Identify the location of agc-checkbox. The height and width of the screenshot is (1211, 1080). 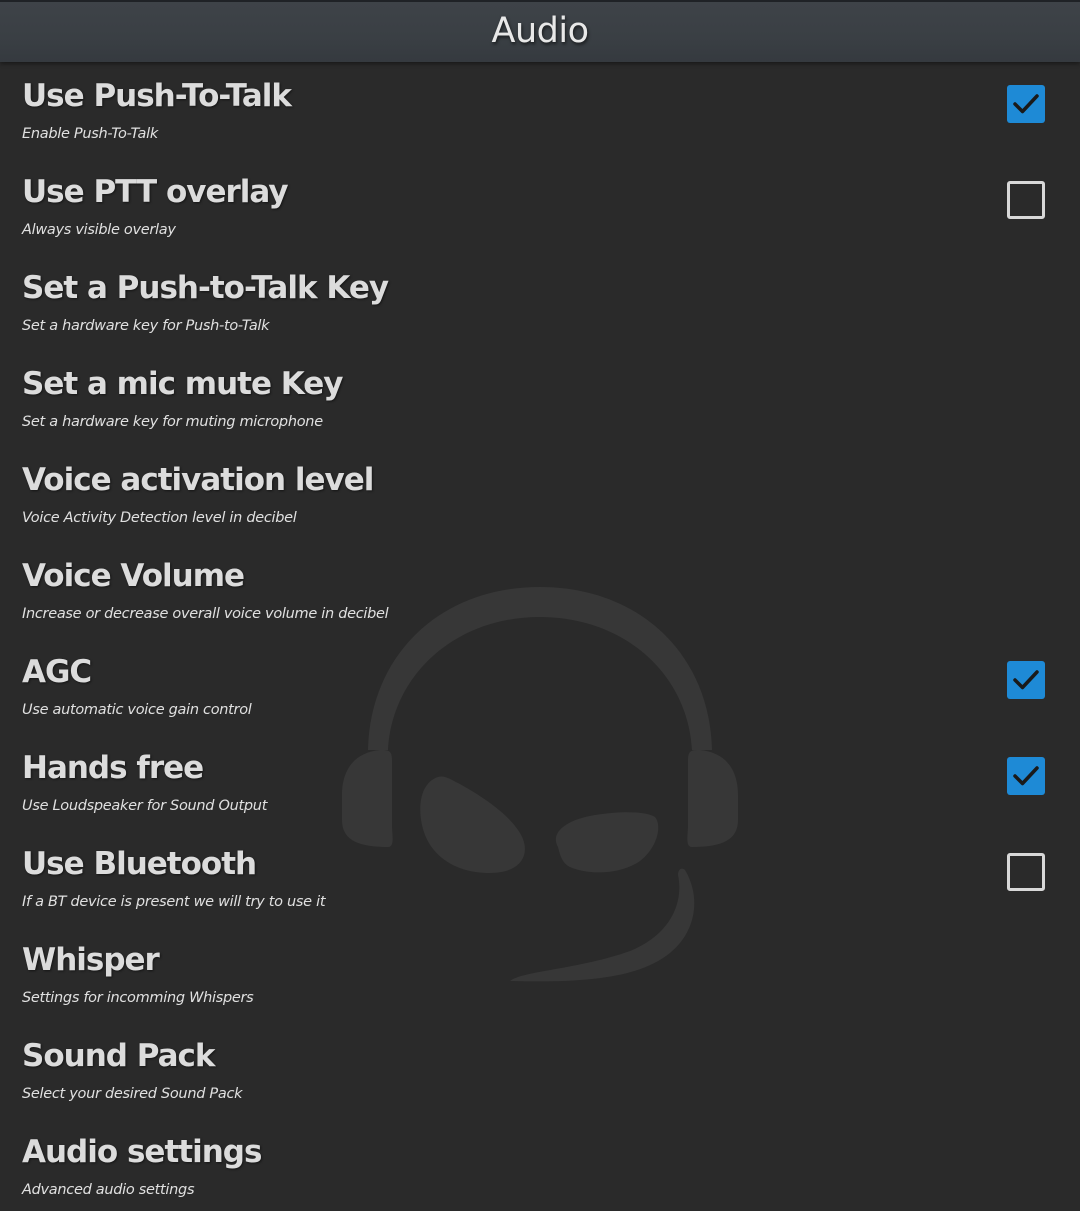
(1026, 680).